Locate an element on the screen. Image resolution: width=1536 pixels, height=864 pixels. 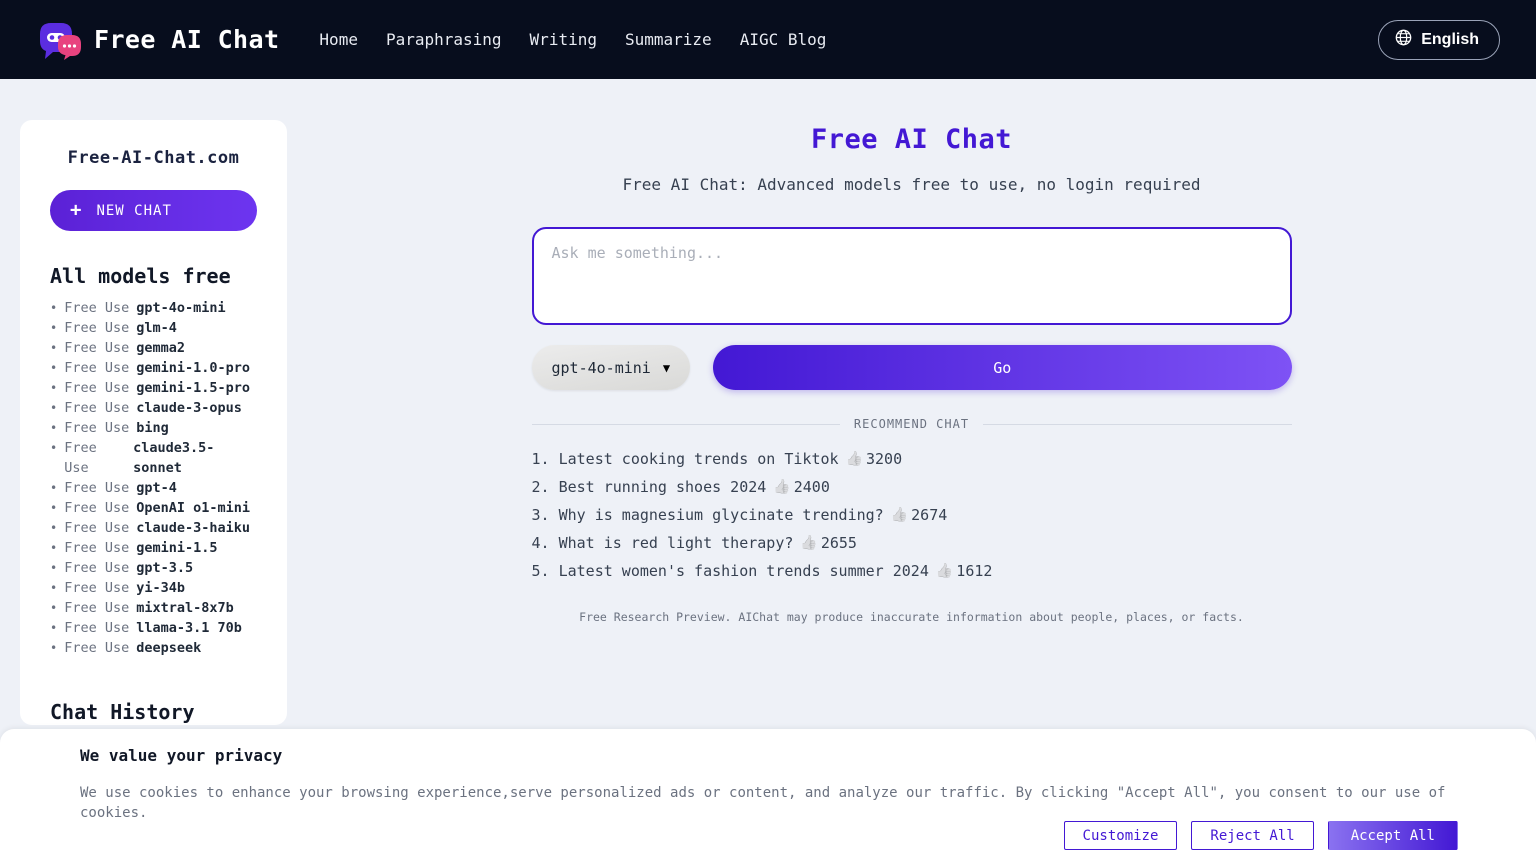
recommend-divider: RECOMMEND CHAT is located at coordinates (911, 424).